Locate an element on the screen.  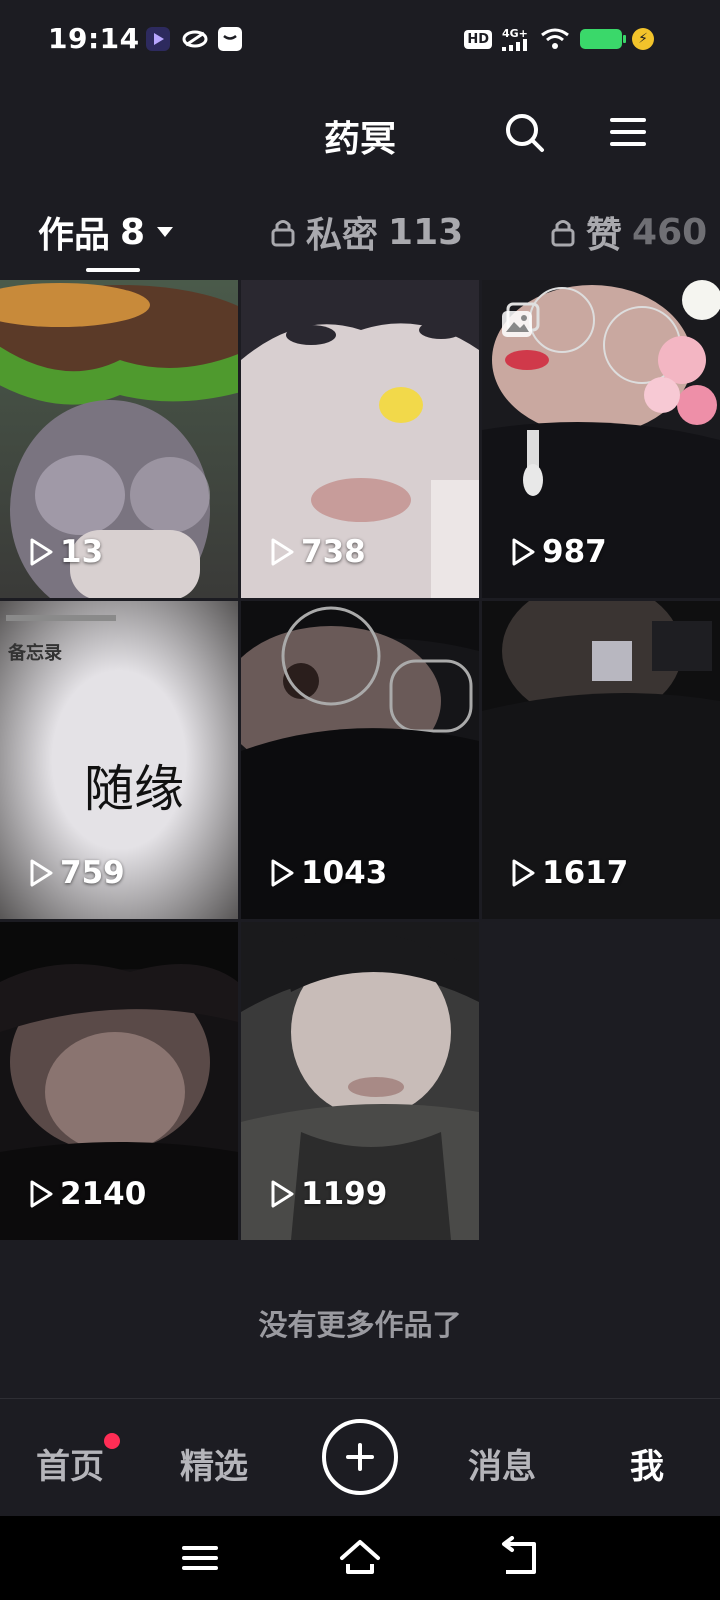
view-count-value: 987 is located at coordinates (574, 552).